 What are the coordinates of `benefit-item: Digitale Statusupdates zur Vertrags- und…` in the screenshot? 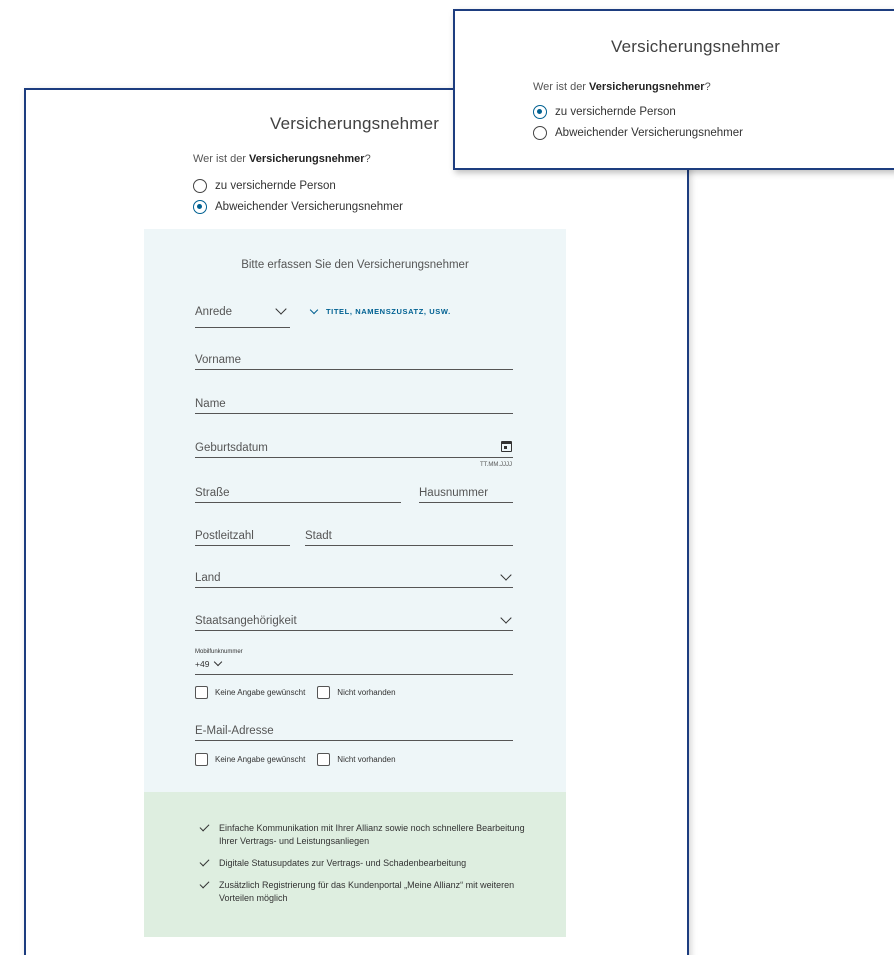 It's located at (364, 863).